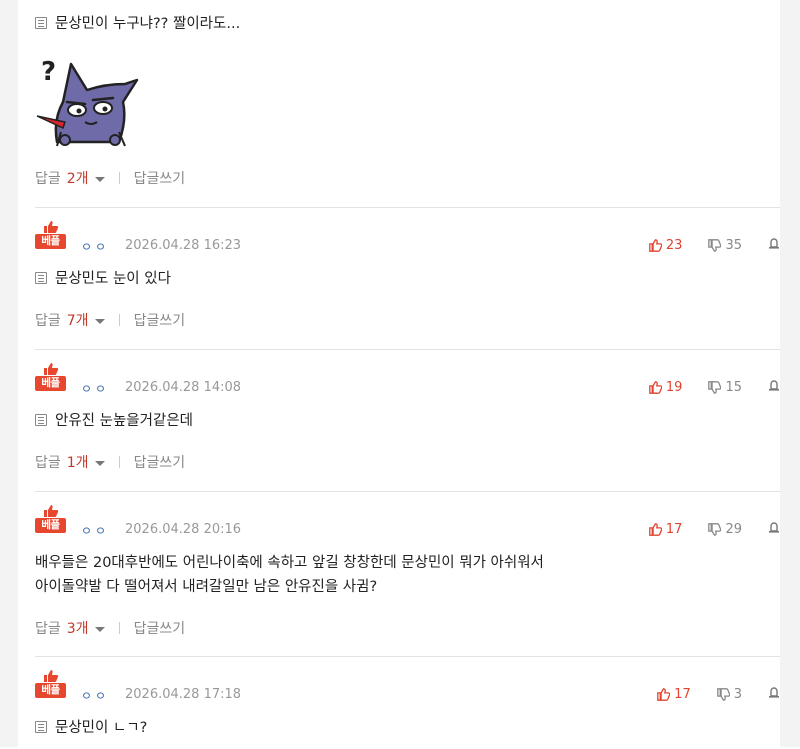  Describe the element at coordinates (674, 245) in the screenshot. I see `upvote-count: 23` at that location.